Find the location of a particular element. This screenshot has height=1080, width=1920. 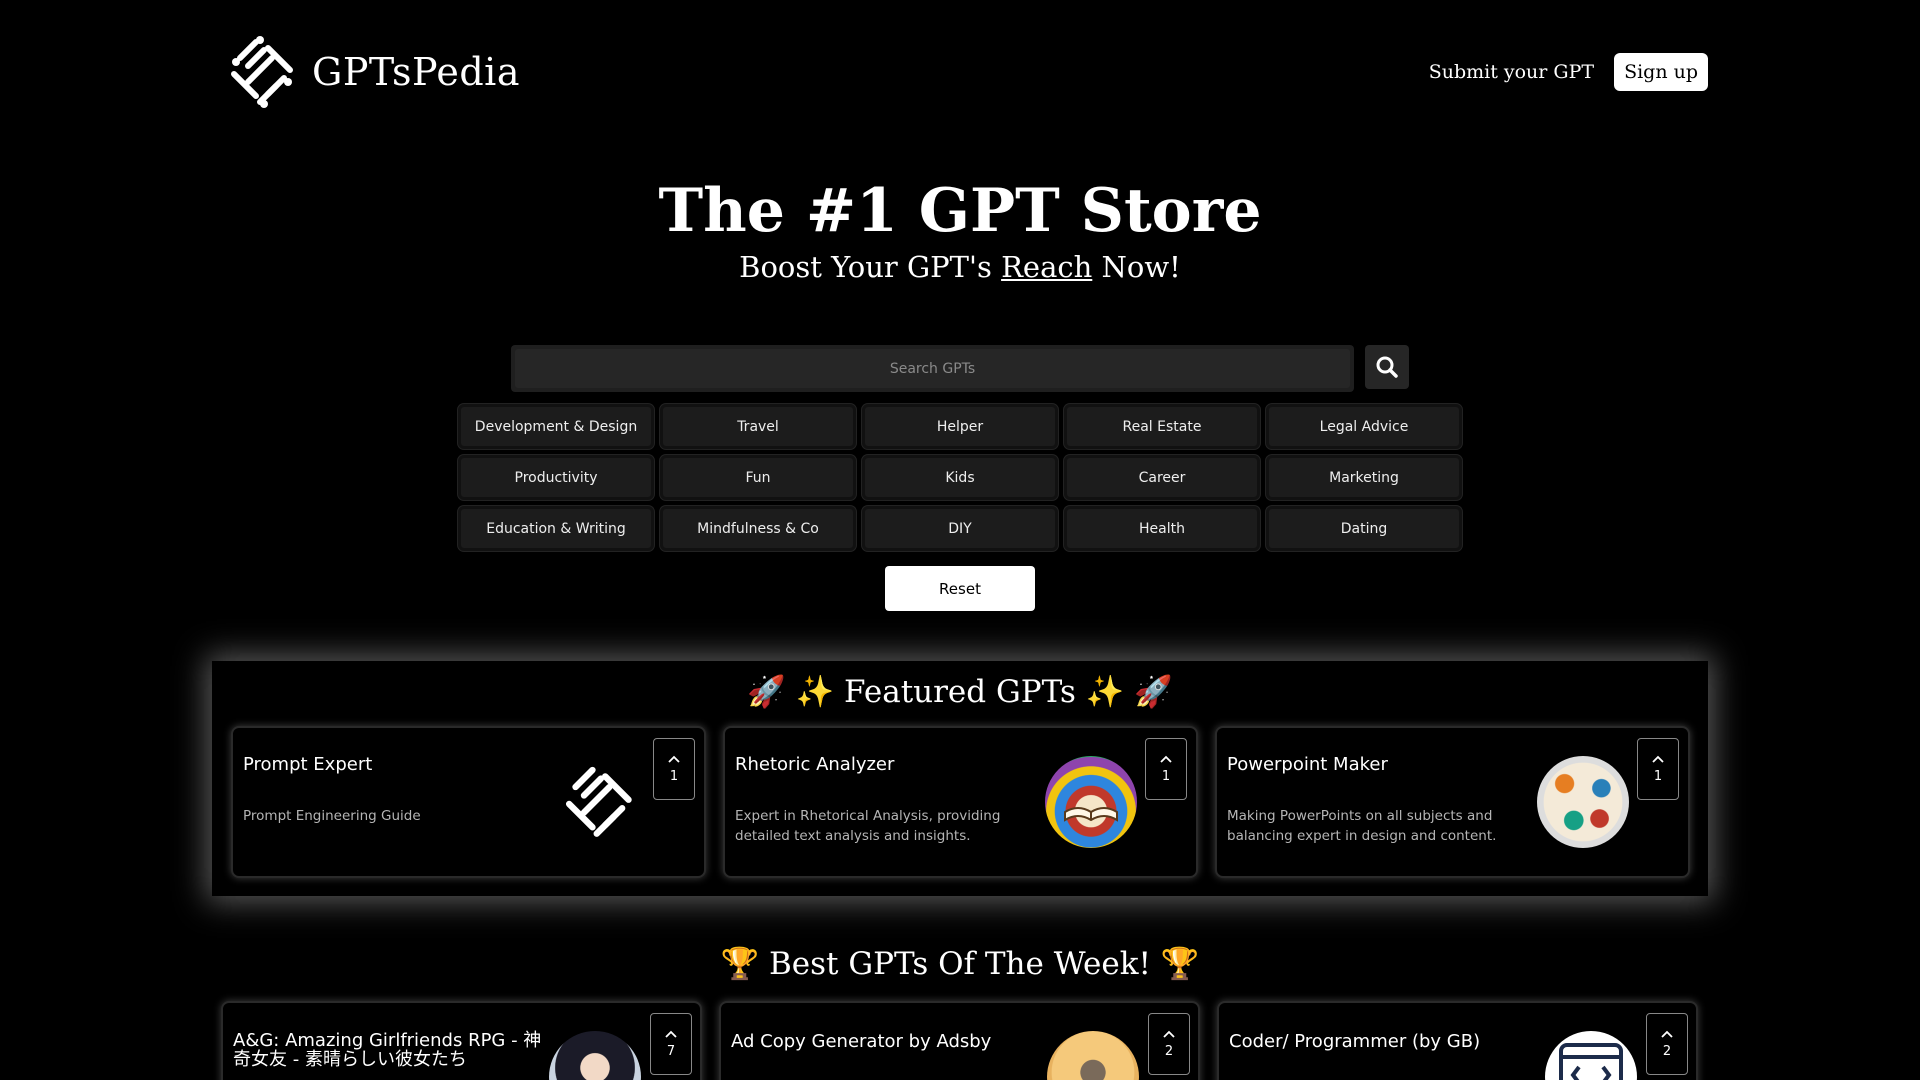

category-helper: Helper is located at coordinates (960, 426).